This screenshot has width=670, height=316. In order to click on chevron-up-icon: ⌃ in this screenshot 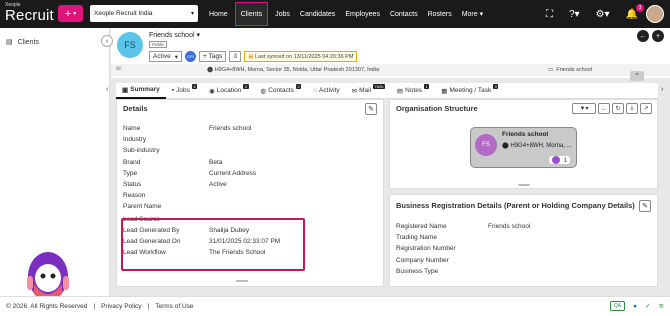, I will do `click(637, 76)`.